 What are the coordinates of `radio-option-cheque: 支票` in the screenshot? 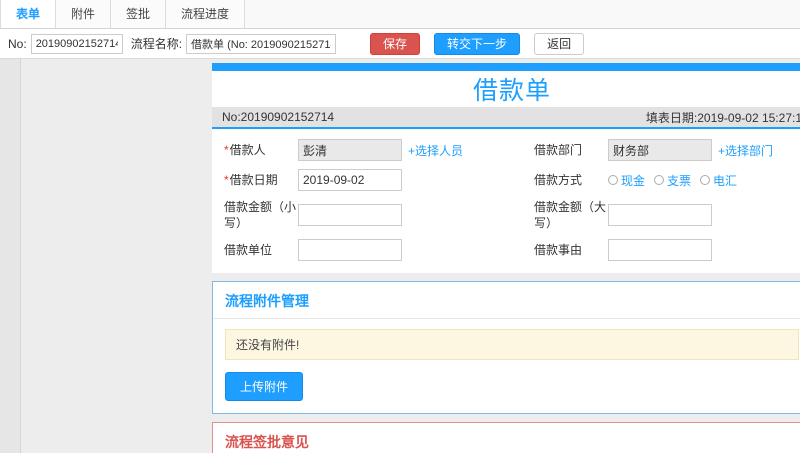 It's located at (672, 180).